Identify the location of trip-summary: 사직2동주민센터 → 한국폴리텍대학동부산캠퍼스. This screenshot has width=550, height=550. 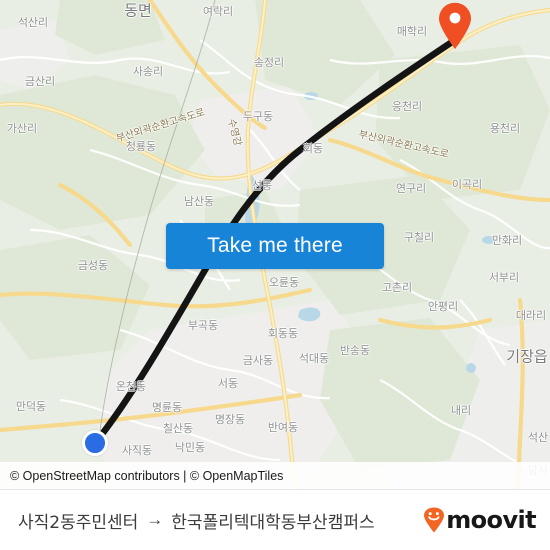
(196, 520).